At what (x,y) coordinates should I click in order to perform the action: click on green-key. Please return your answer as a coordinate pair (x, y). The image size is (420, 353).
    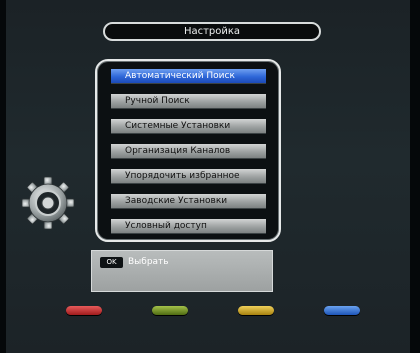
    Looking at the image, I should click on (170, 310).